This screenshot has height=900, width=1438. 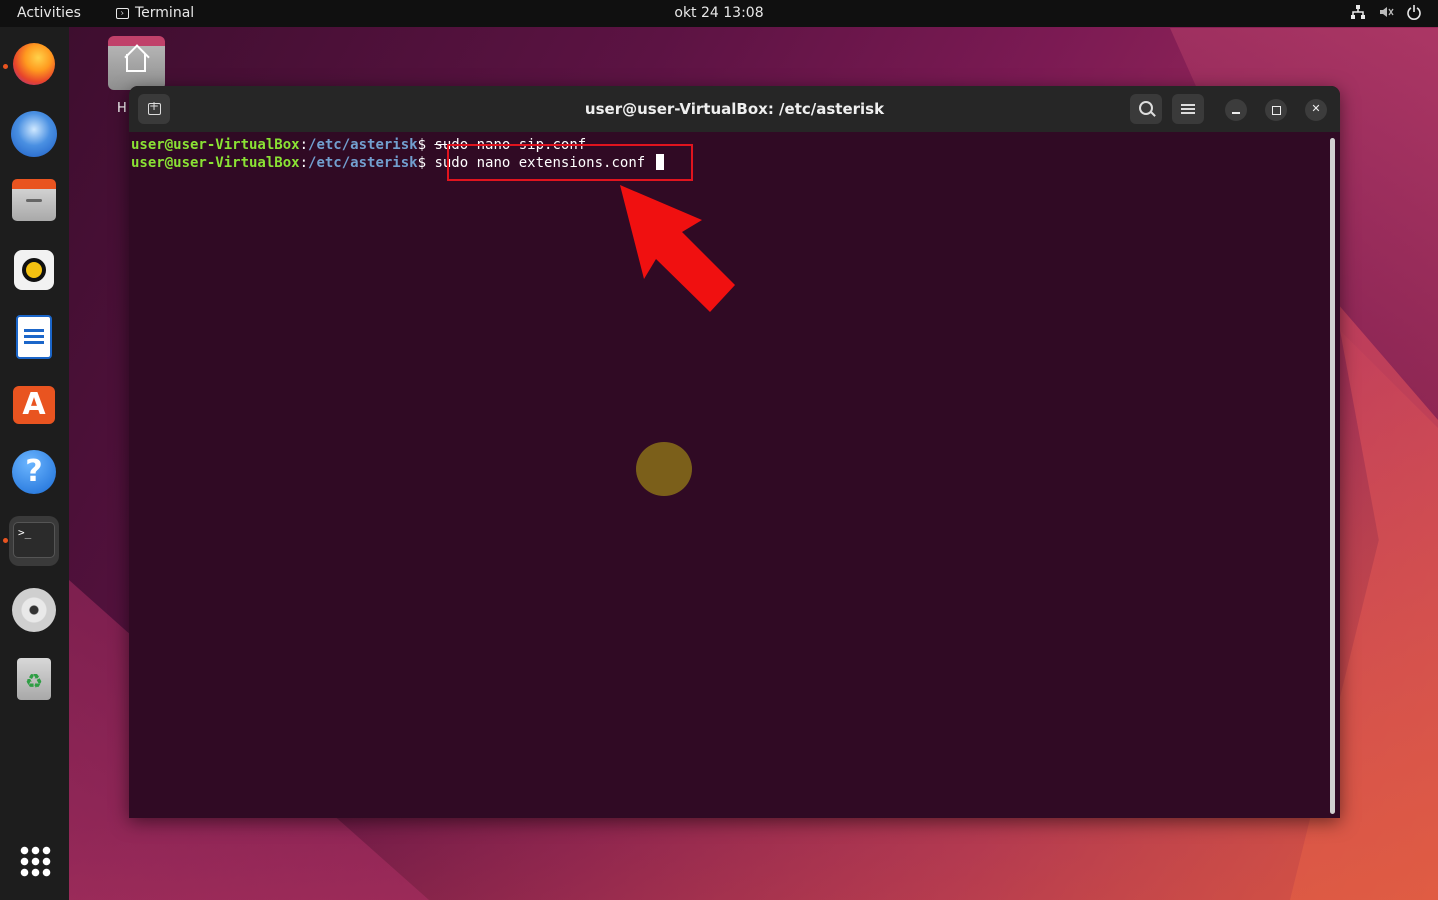 I want to click on power-icon, so click(x=1414, y=12).